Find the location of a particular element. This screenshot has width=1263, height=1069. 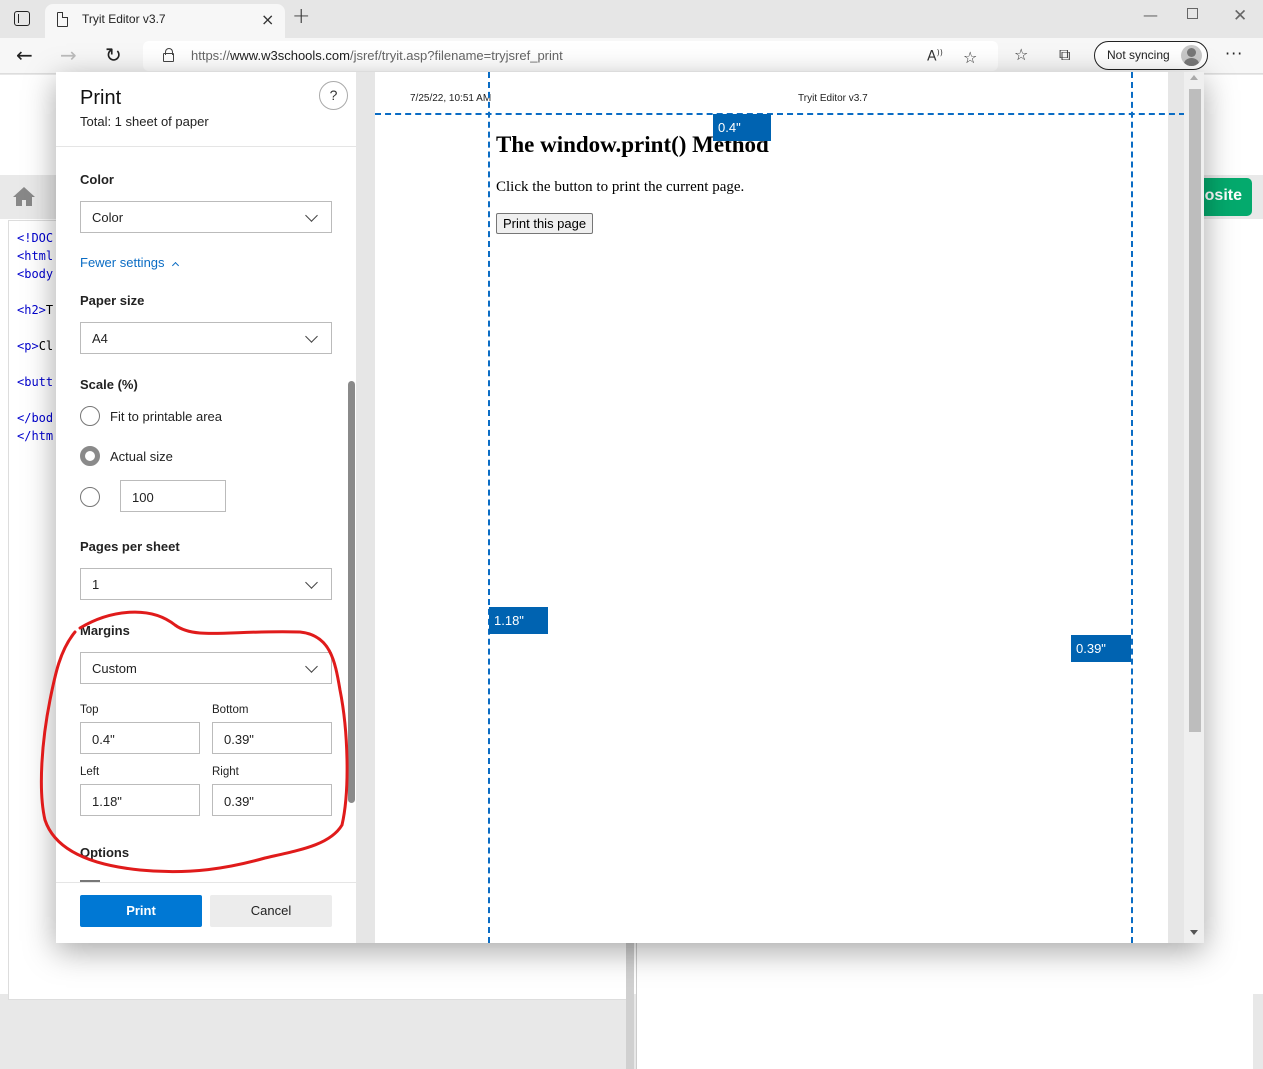

right-margin-guide is located at coordinates (1132, 507).